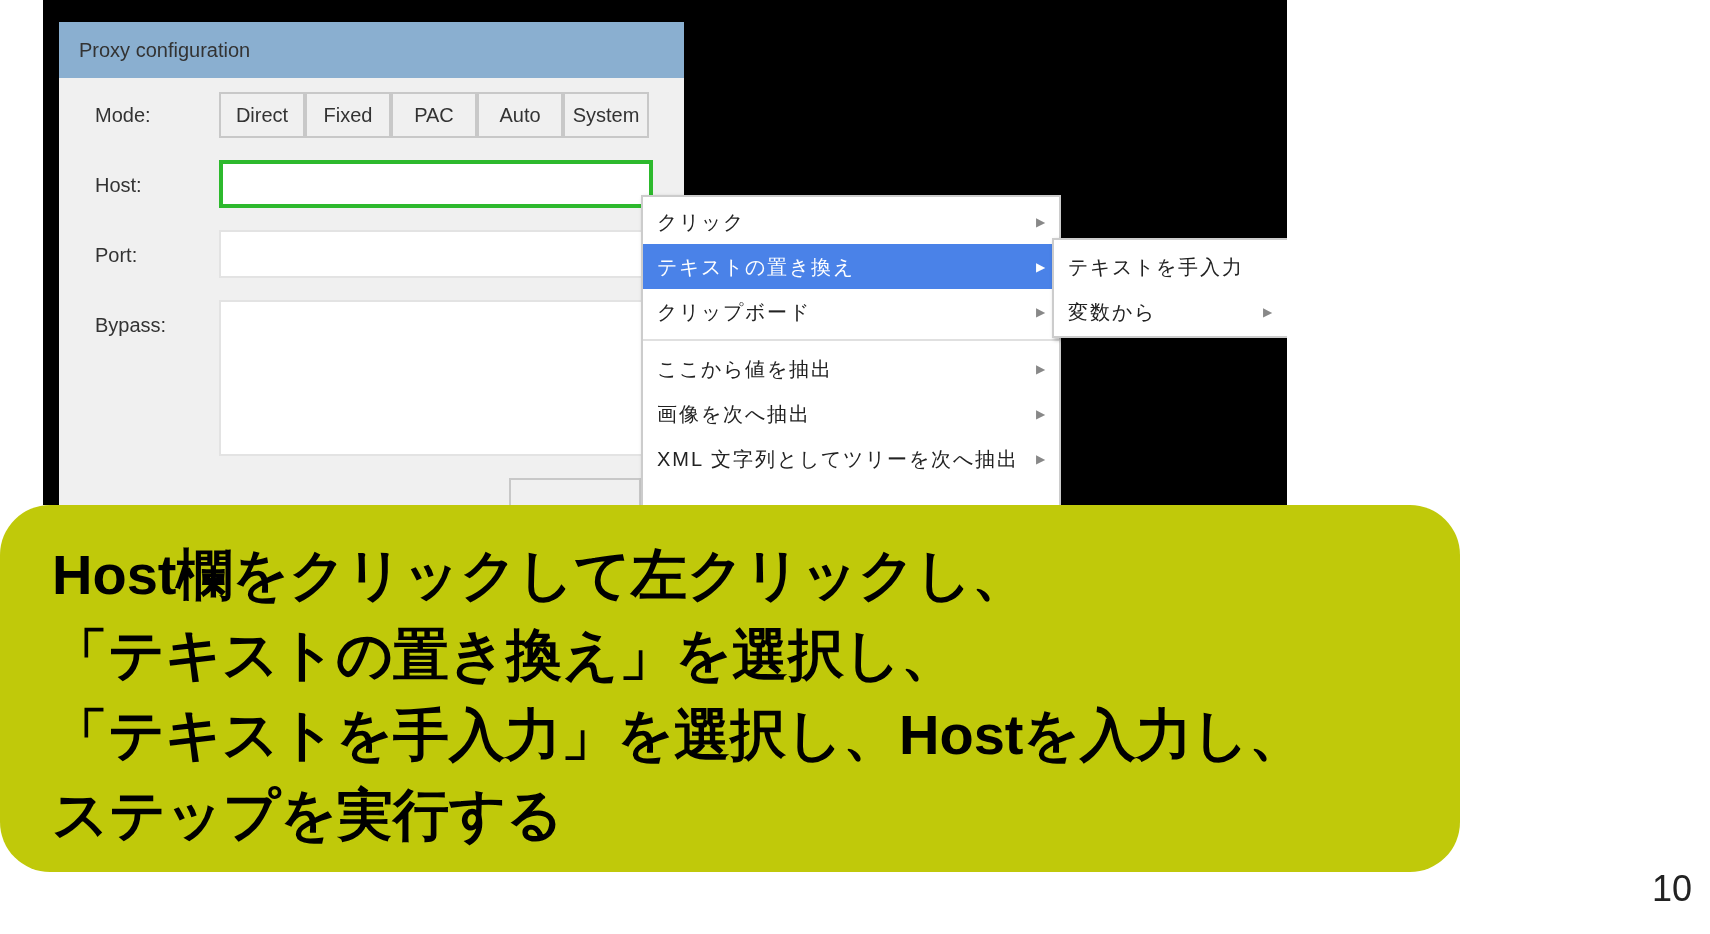  Describe the element at coordinates (116, 255) in the screenshot. I see `field-label: Port:` at that location.